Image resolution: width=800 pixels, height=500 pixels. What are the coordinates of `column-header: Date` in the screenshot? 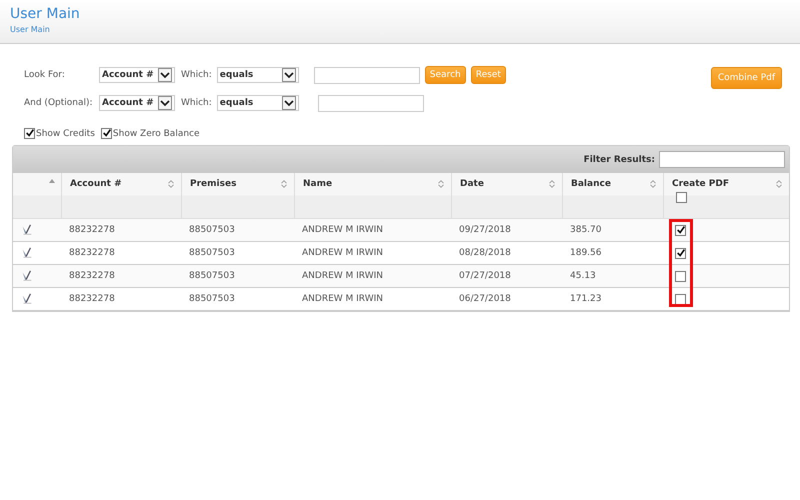 It's located at (506, 195).